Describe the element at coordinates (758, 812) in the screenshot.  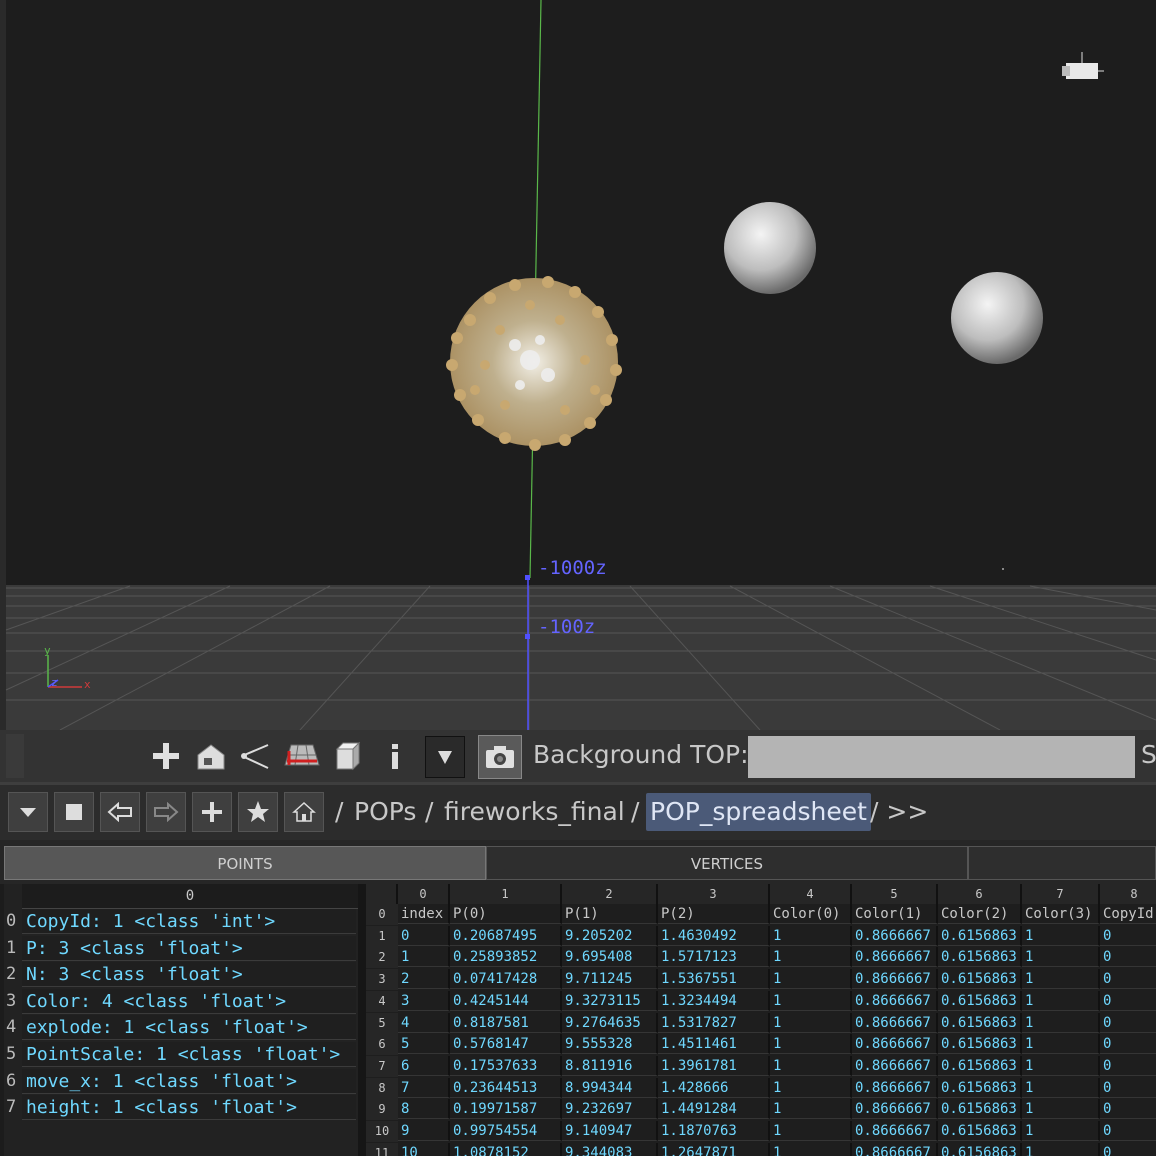
I see `crumb-pop-spreadsheet: POP_spreadsheet` at that location.